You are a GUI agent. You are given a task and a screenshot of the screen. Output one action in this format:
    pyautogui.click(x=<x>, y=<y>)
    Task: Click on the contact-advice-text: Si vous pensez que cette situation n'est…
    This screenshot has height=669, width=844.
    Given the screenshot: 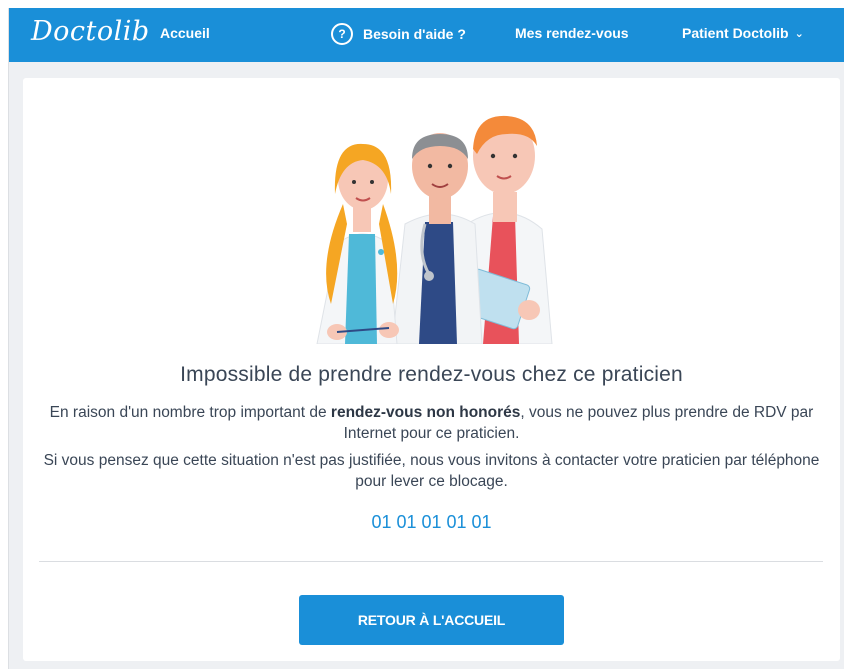 What is the action you would take?
    pyautogui.click(x=431, y=471)
    